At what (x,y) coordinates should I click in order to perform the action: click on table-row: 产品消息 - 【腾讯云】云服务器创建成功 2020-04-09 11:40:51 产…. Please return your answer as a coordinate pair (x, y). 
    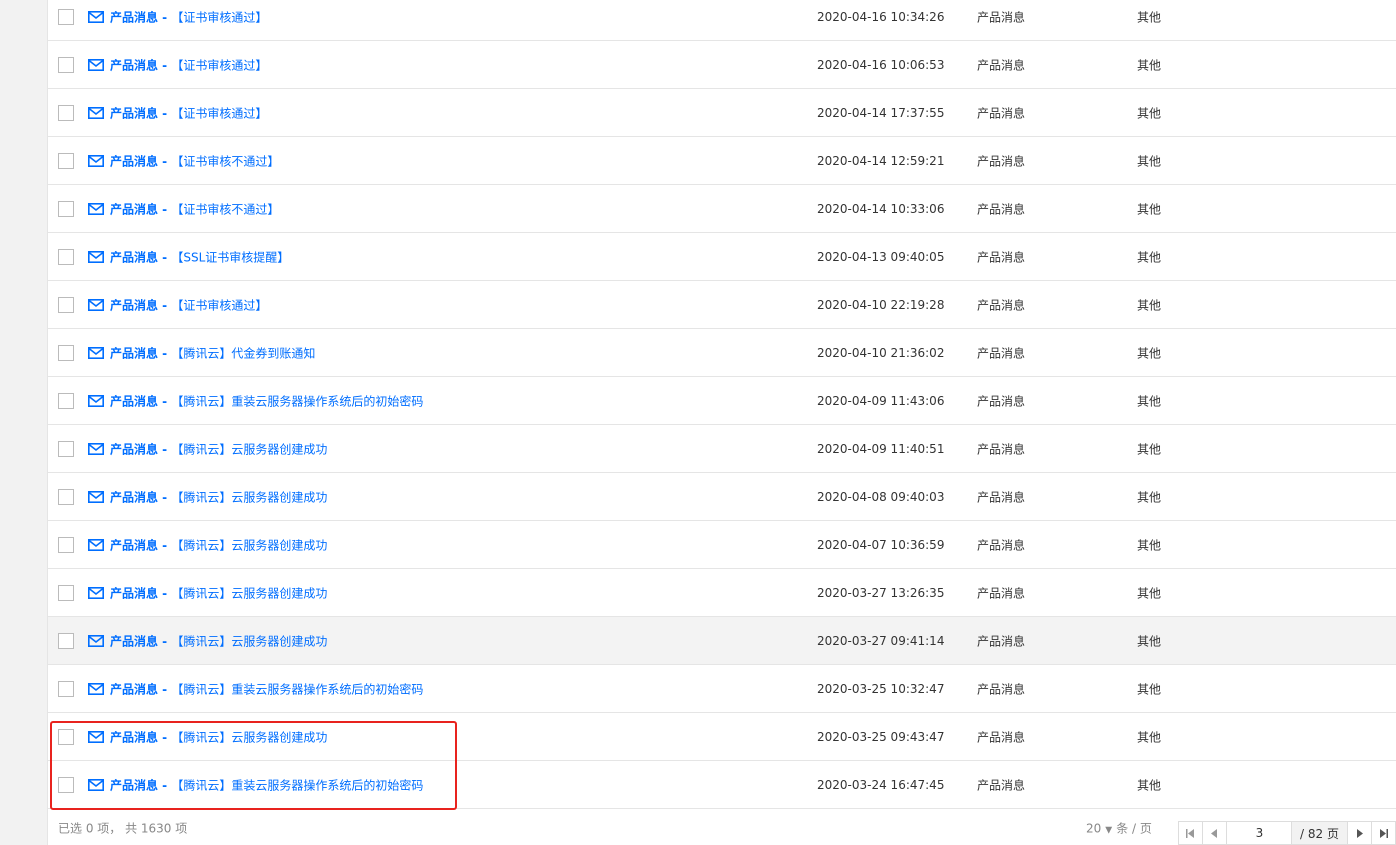
    Looking at the image, I should click on (722, 449).